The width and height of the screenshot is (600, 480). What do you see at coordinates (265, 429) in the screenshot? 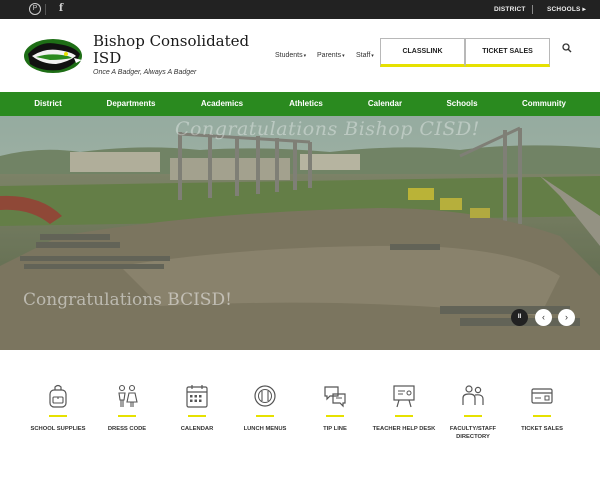
I see `quicklink-label: LUNCH MENUS` at bounding box center [265, 429].